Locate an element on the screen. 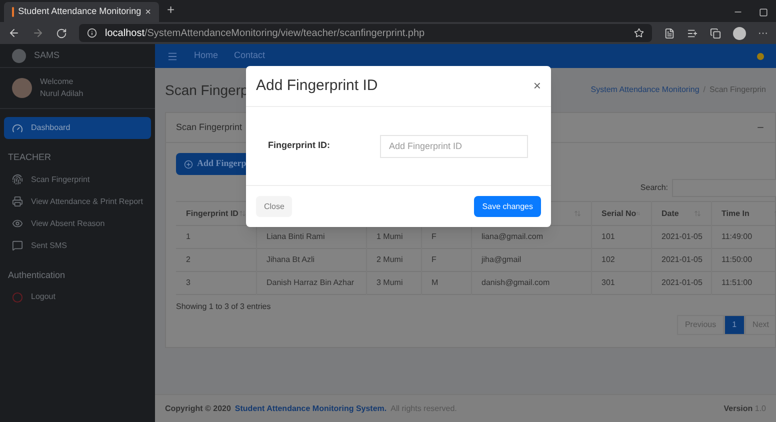  new-tab-button: + is located at coordinates (171, 9).